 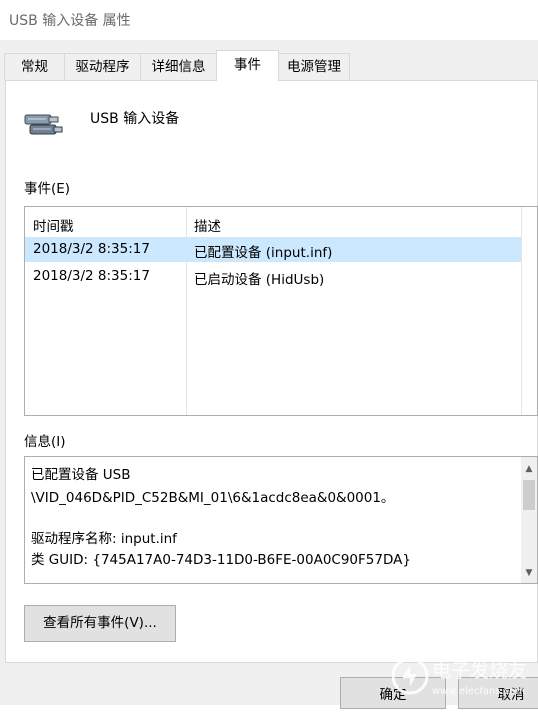 I want to click on elecfans-watermark-logo: 电子发烧友 www.elecfans.com, so click(x=459, y=677).